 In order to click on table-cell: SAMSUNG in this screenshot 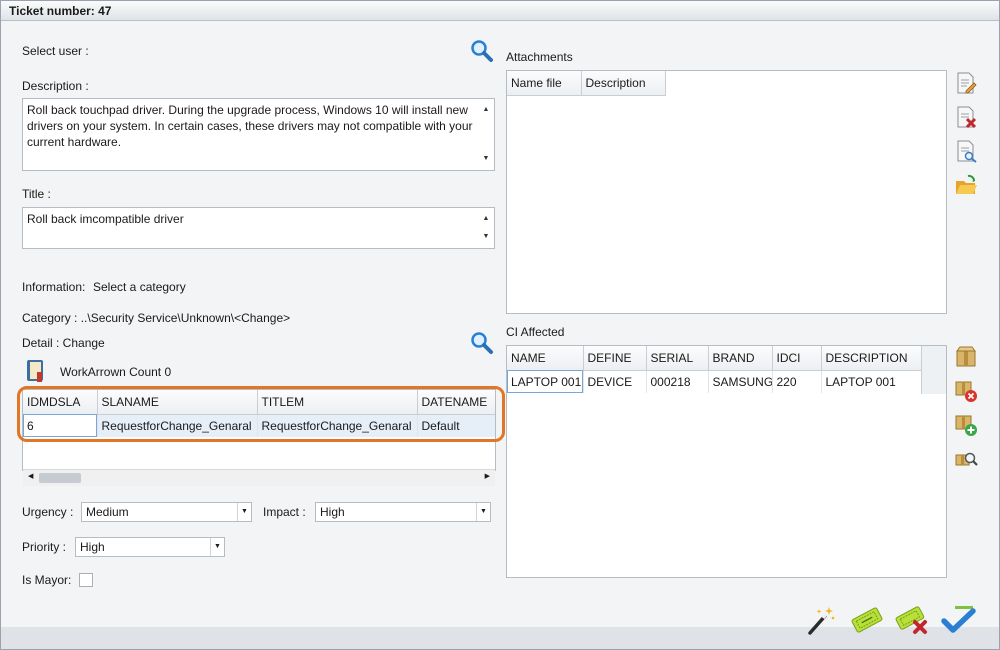, I will do `click(740, 381)`.